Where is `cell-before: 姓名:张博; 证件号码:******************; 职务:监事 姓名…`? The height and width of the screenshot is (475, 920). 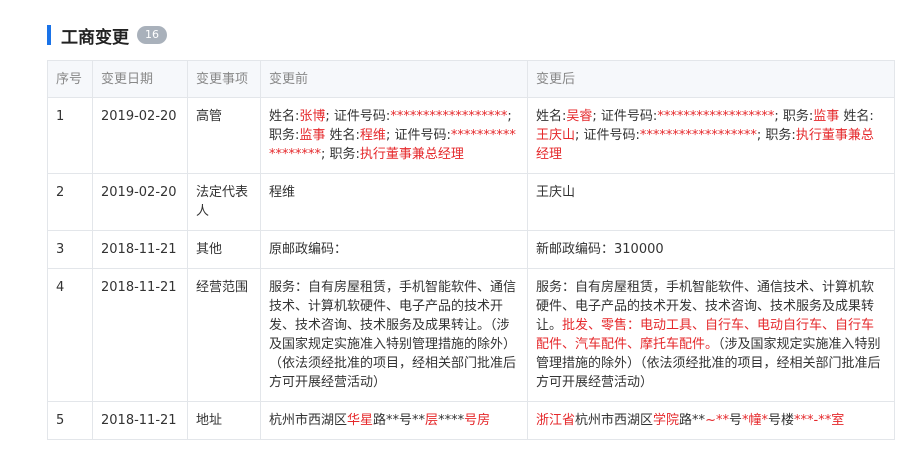
cell-before: 姓名:张博; 证件号码:******************; 职务:监事 姓名… is located at coordinates (394, 135).